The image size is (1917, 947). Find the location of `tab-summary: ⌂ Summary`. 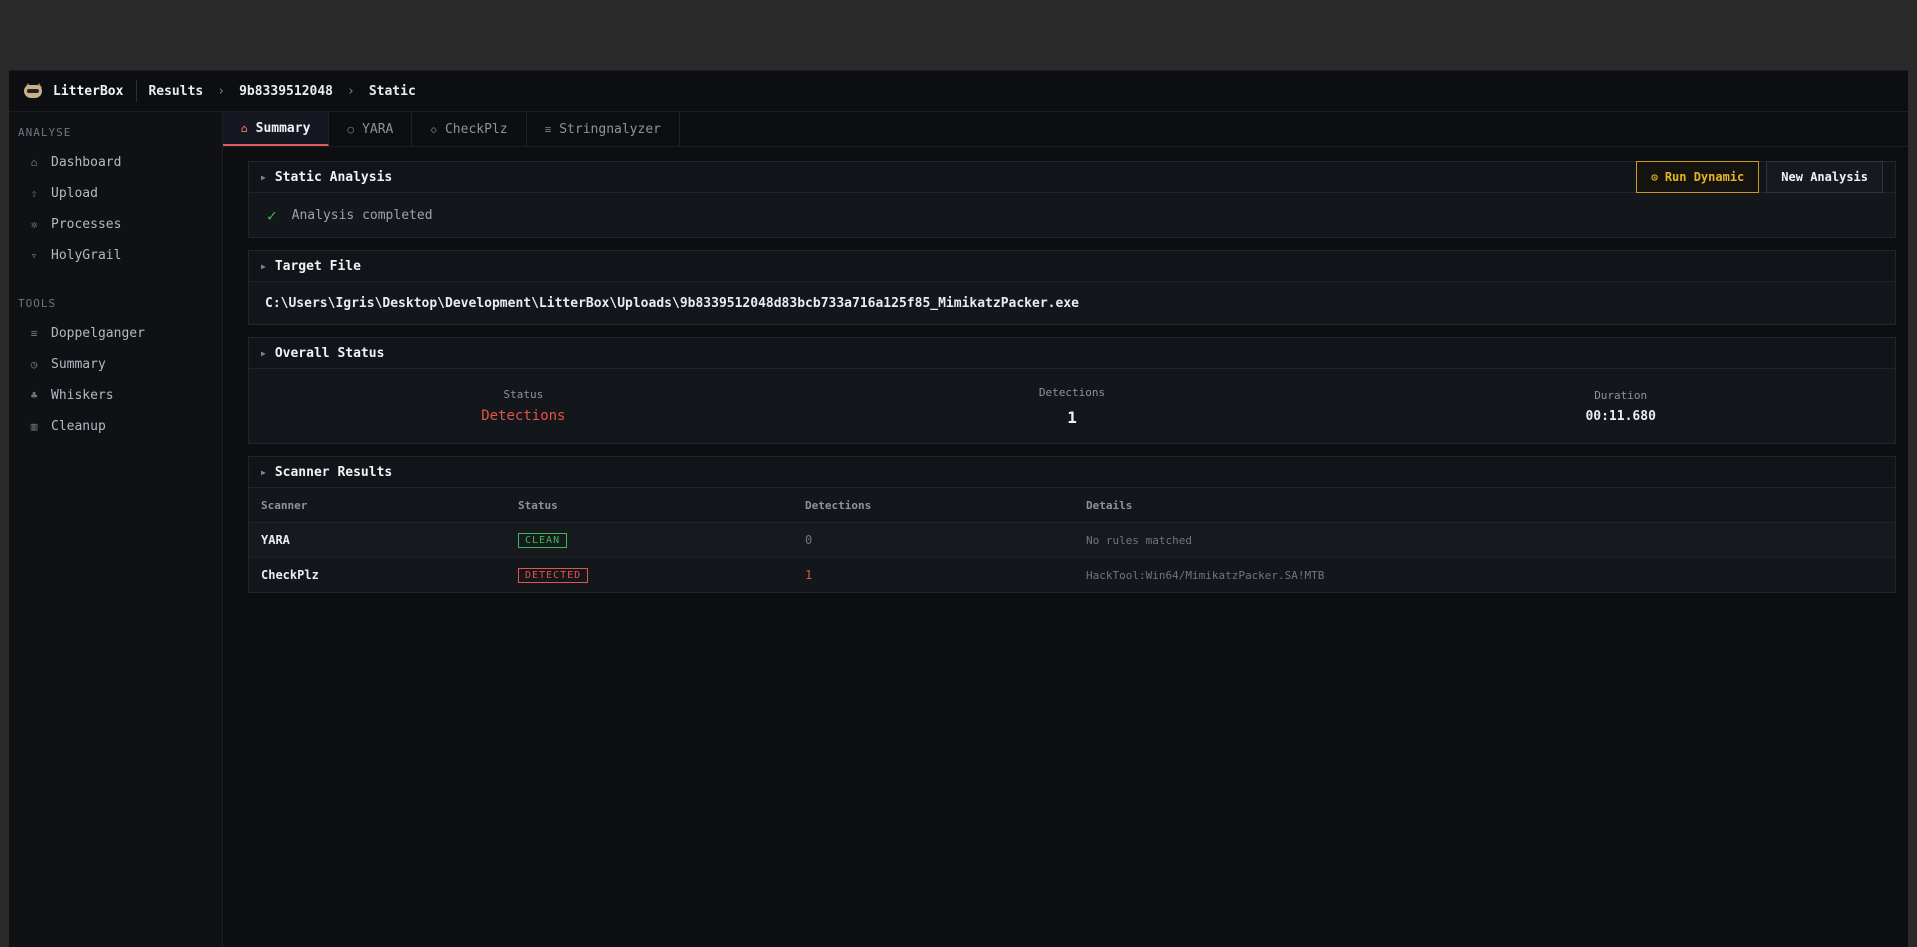

tab-summary: ⌂ Summary is located at coordinates (276, 129).